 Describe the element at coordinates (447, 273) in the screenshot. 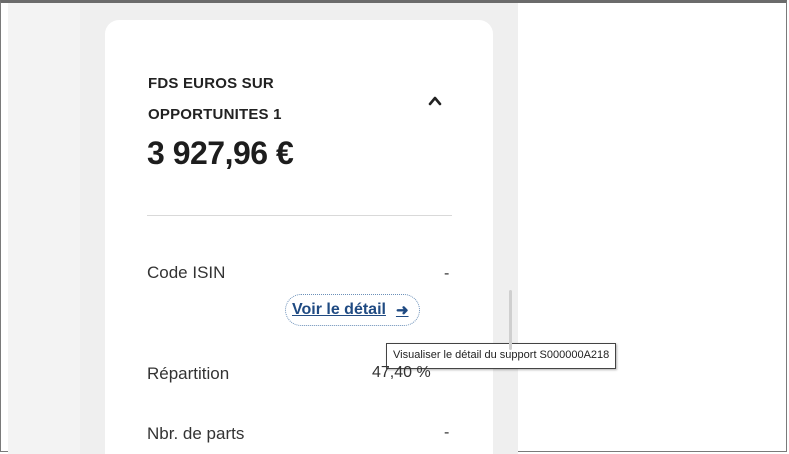

I see `isin-value: -` at that location.